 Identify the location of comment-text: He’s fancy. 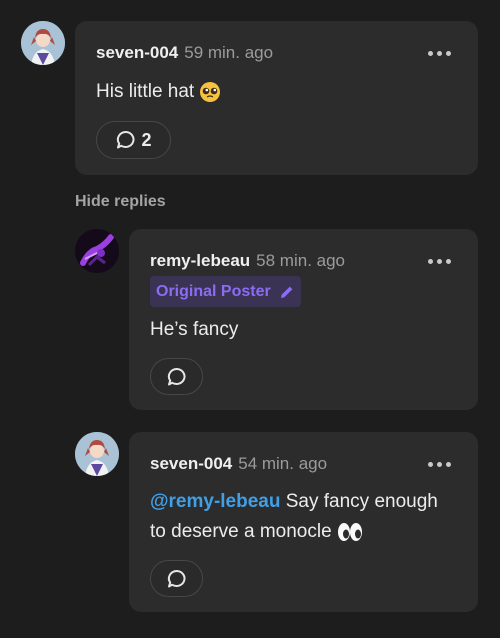
(194, 329).